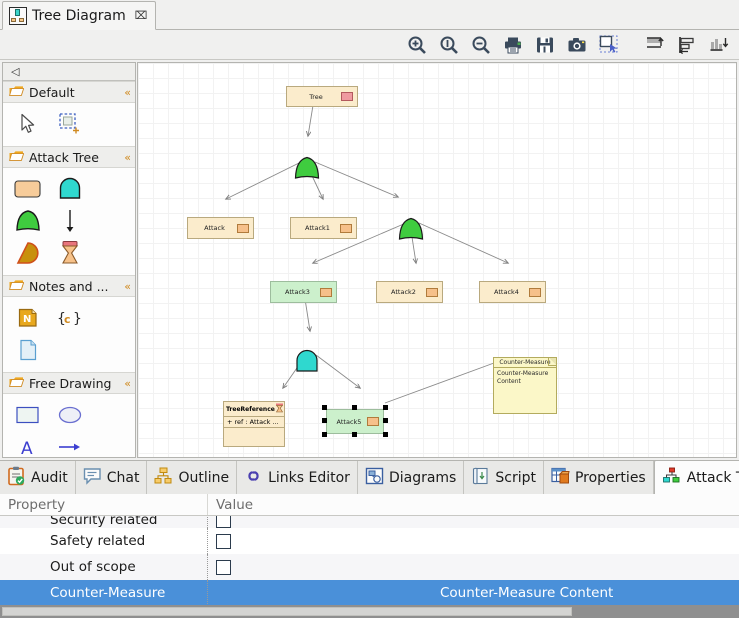 This screenshot has height=618, width=739. What do you see at coordinates (141, 15) in the screenshot?
I see `close-icon: ⌧` at bounding box center [141, 15].